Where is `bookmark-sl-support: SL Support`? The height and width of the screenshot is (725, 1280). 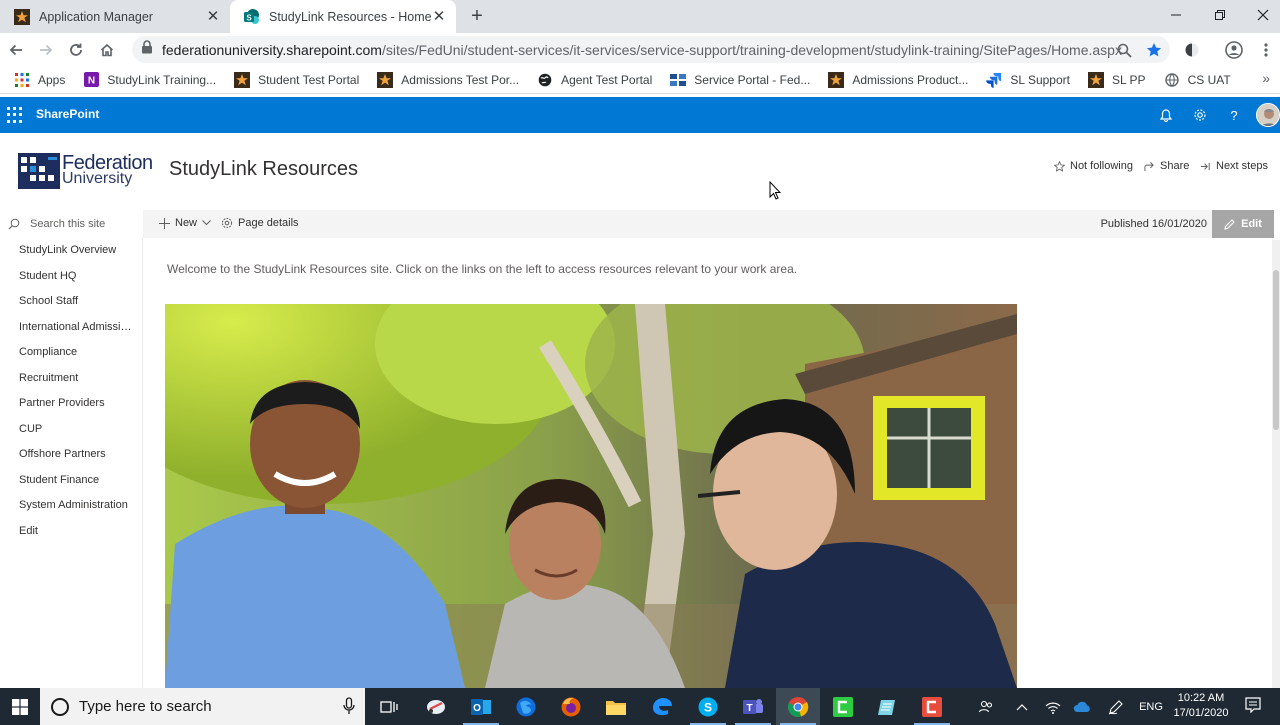
bookmark-sl-support: SL Support is located at coordinates (1028, 80).